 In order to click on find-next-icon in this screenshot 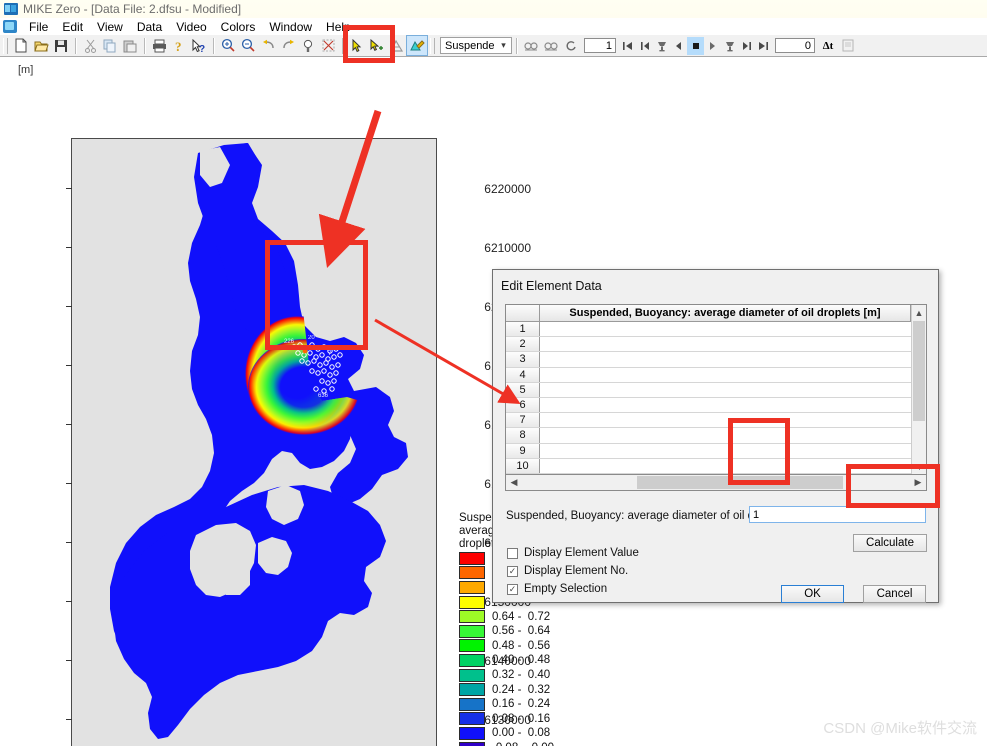, I will do `click(551, 45)`.